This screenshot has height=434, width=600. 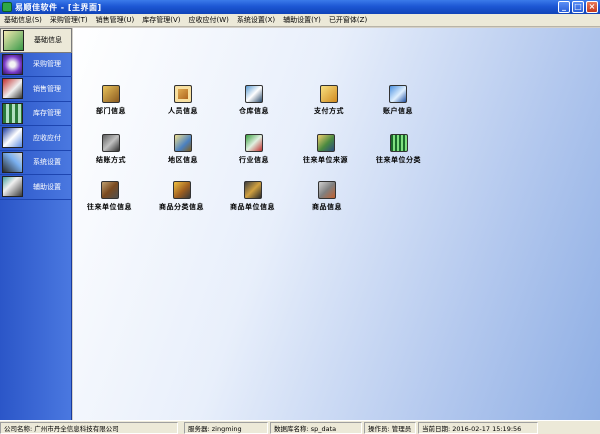 I want to click on tile-partner-source: 往来单位来源, so click(x=325, y=149).